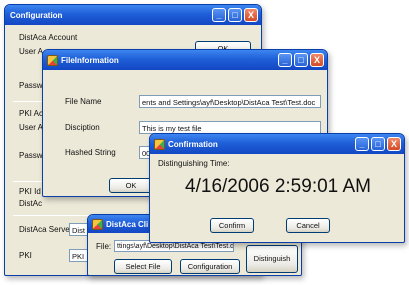 The height and width of the screenshot is (285, 409). What do you see at coordinates (31, 113) in the screenshot?
I see `pki-account-label: PKI Ac` at bounding box center [31, 113].